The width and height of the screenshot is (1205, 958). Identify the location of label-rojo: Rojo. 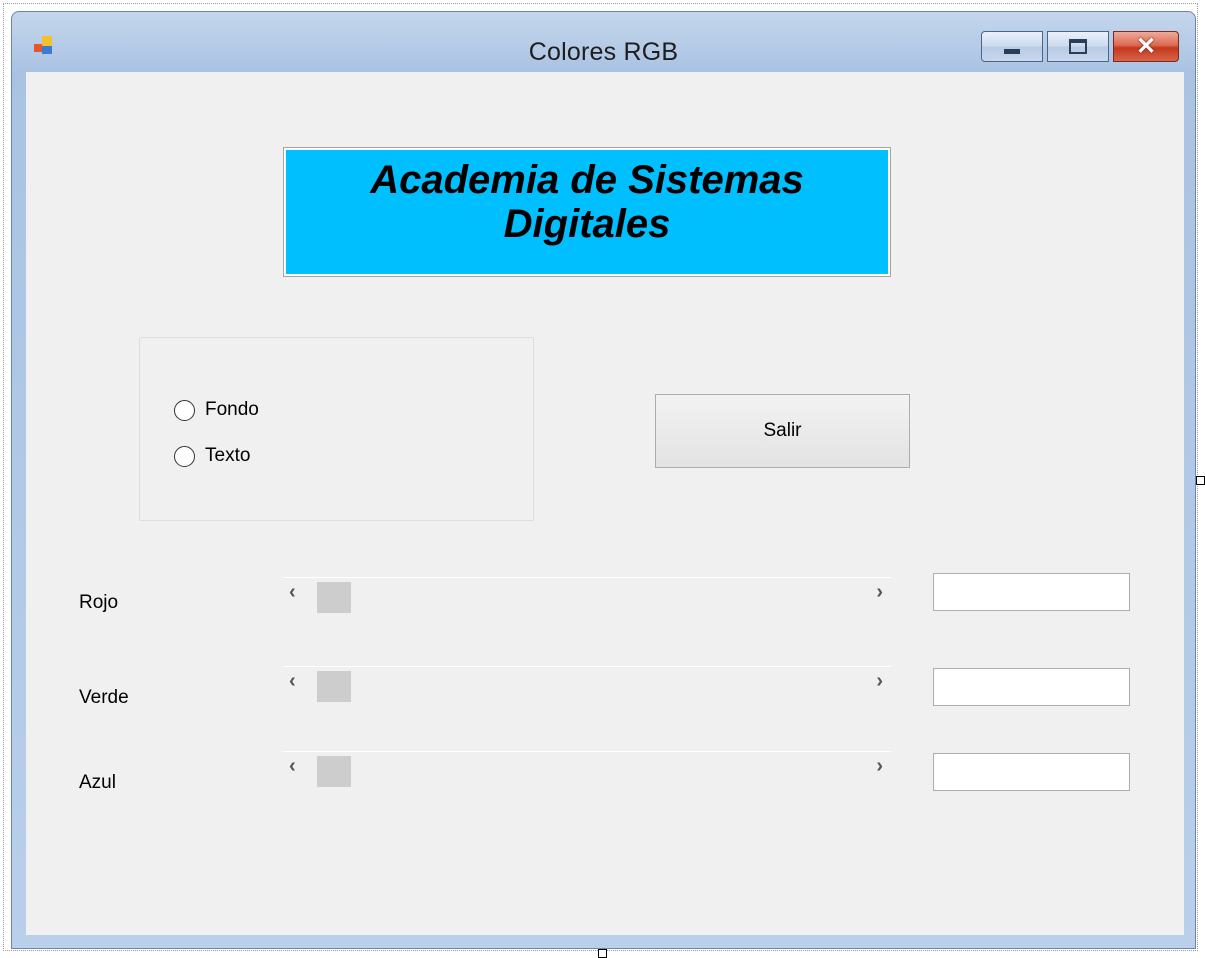
(99, 602).